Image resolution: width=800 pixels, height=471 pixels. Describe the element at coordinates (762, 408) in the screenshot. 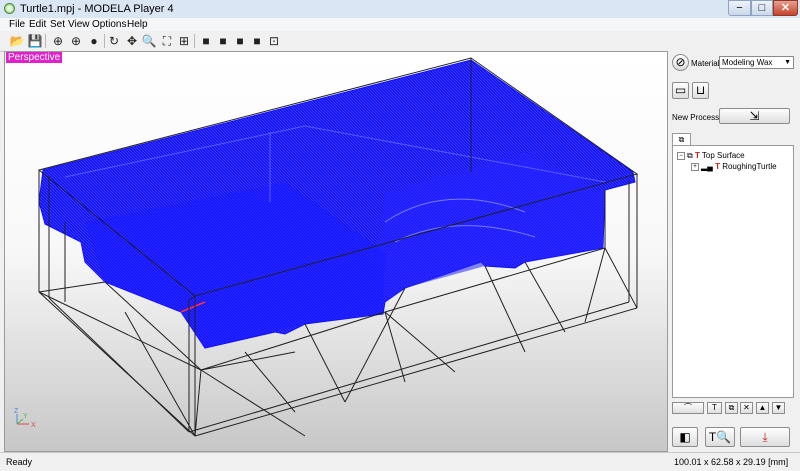

I see `move-up-icon: ▲` at that location.